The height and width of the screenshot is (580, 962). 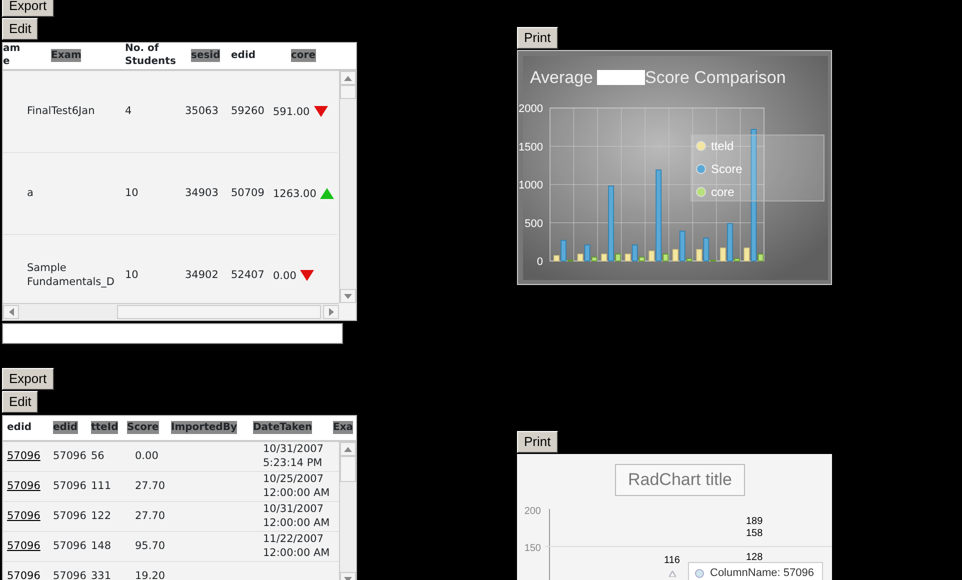 What do you see at coordinates (722, 146) in the screenshot?
I see `legend-label: tteld` at bounding box center [722, 146].